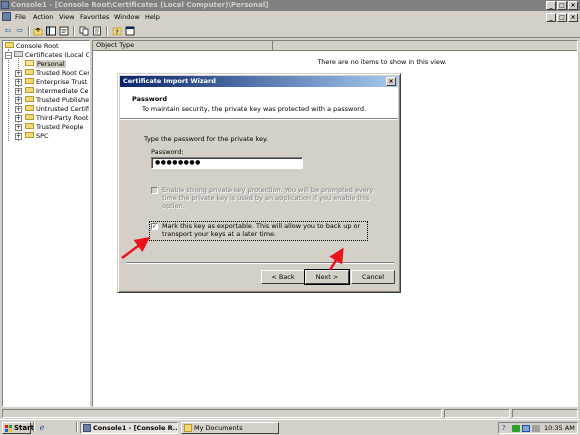 This screenshot has width=580, height=435. Describe the element at coordinates (154, 190) in the screenshot. I see `strong-protection-checkbox` at that location.